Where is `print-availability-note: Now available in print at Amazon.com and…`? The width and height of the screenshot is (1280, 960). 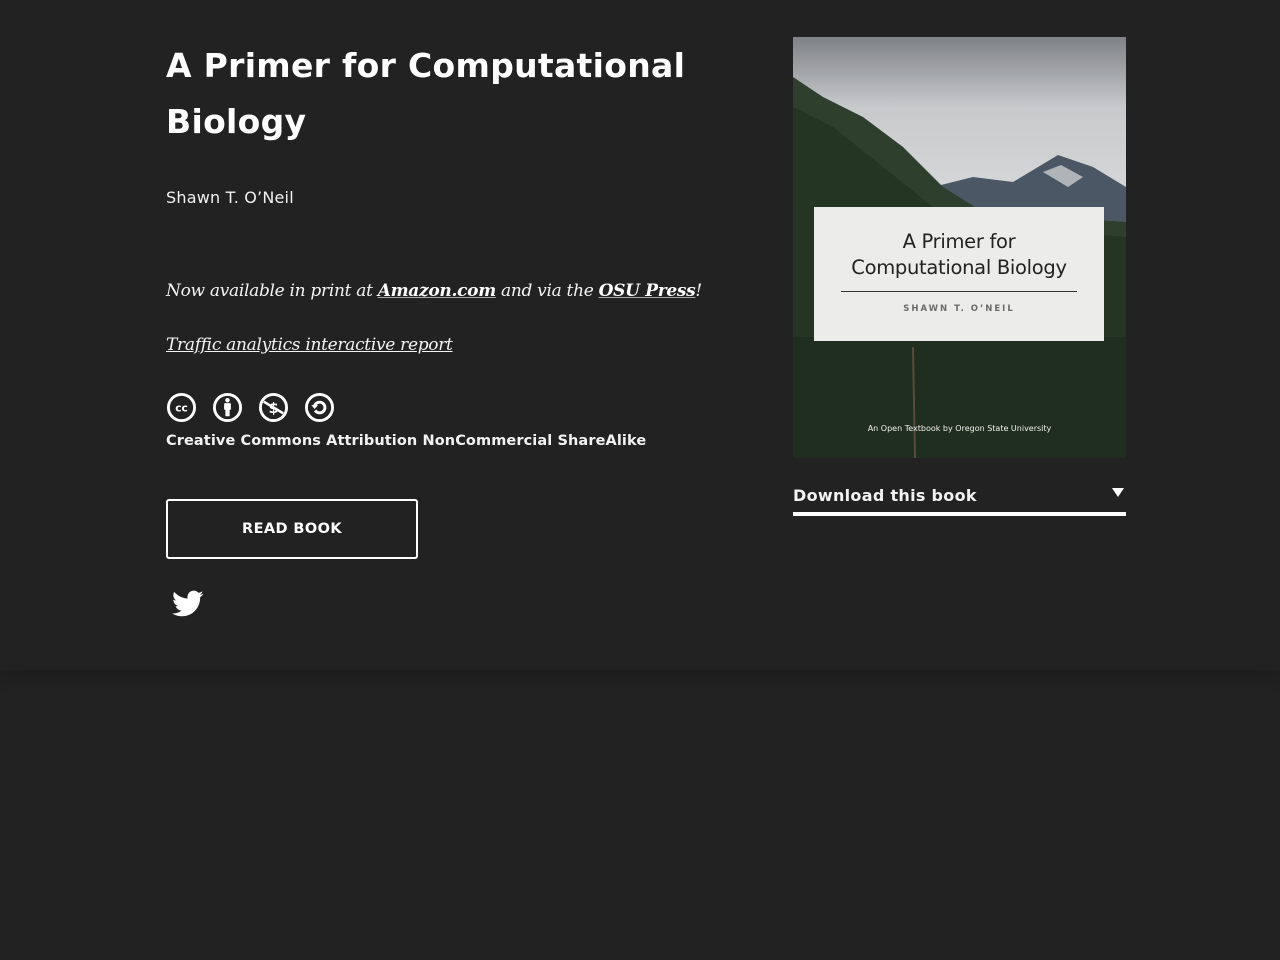
print-availability-note: Now available in print at Amazon.com and… is located at coordinates (446, 291).